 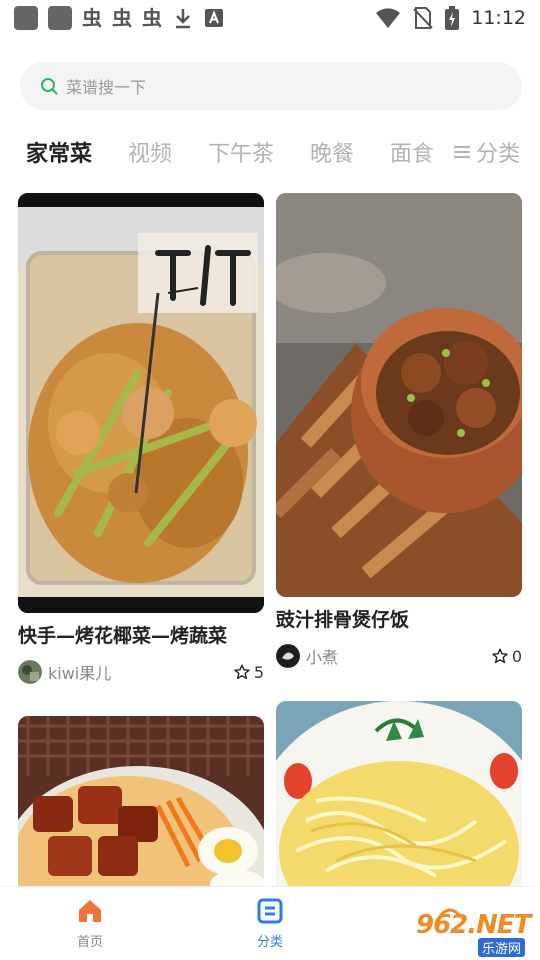 I want to click on download-icon, so click(x=183, y=19).